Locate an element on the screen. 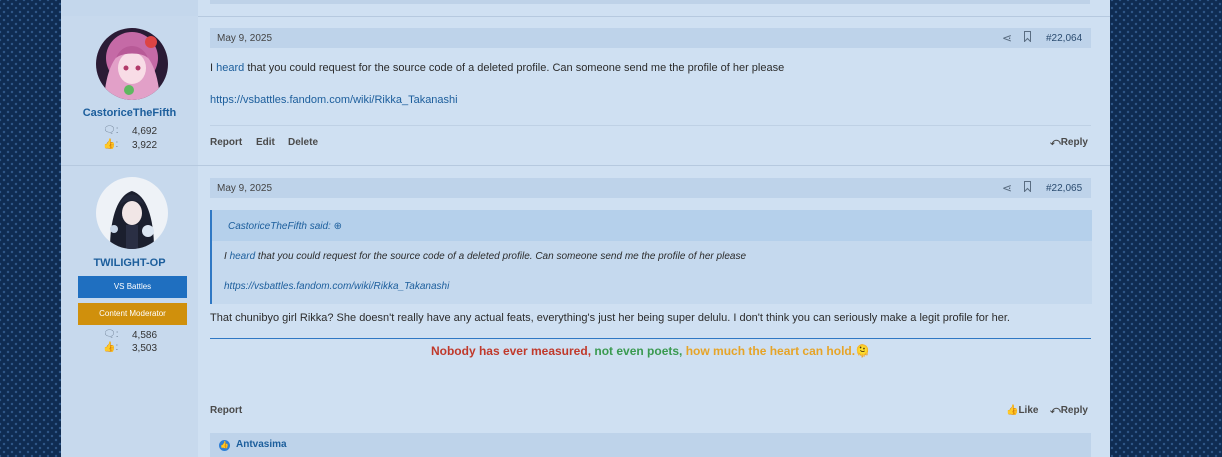 The width and height of the screenshot is (1222, 457). messages-count: 4,586 is located at coordinates (145, 335).